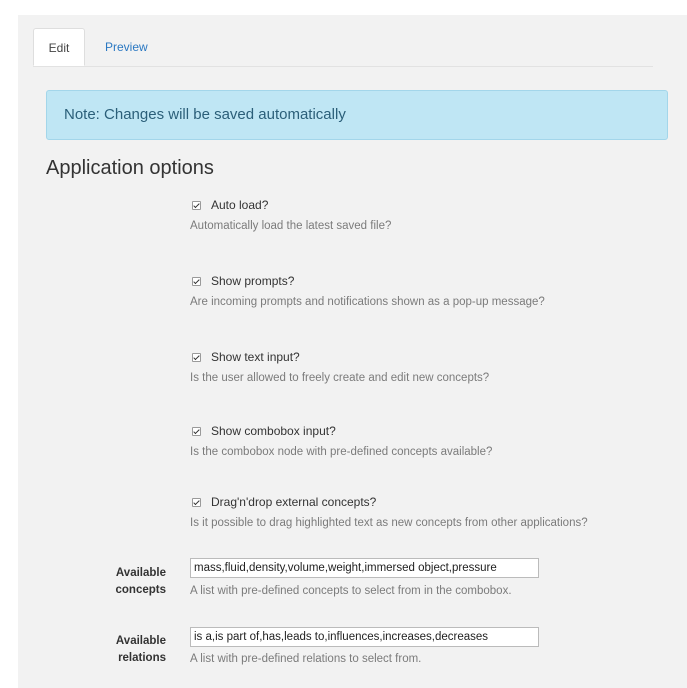 This screenshot has width=687, height=688. I want to click on available-relations-label: Available relations, so click(123, 650).